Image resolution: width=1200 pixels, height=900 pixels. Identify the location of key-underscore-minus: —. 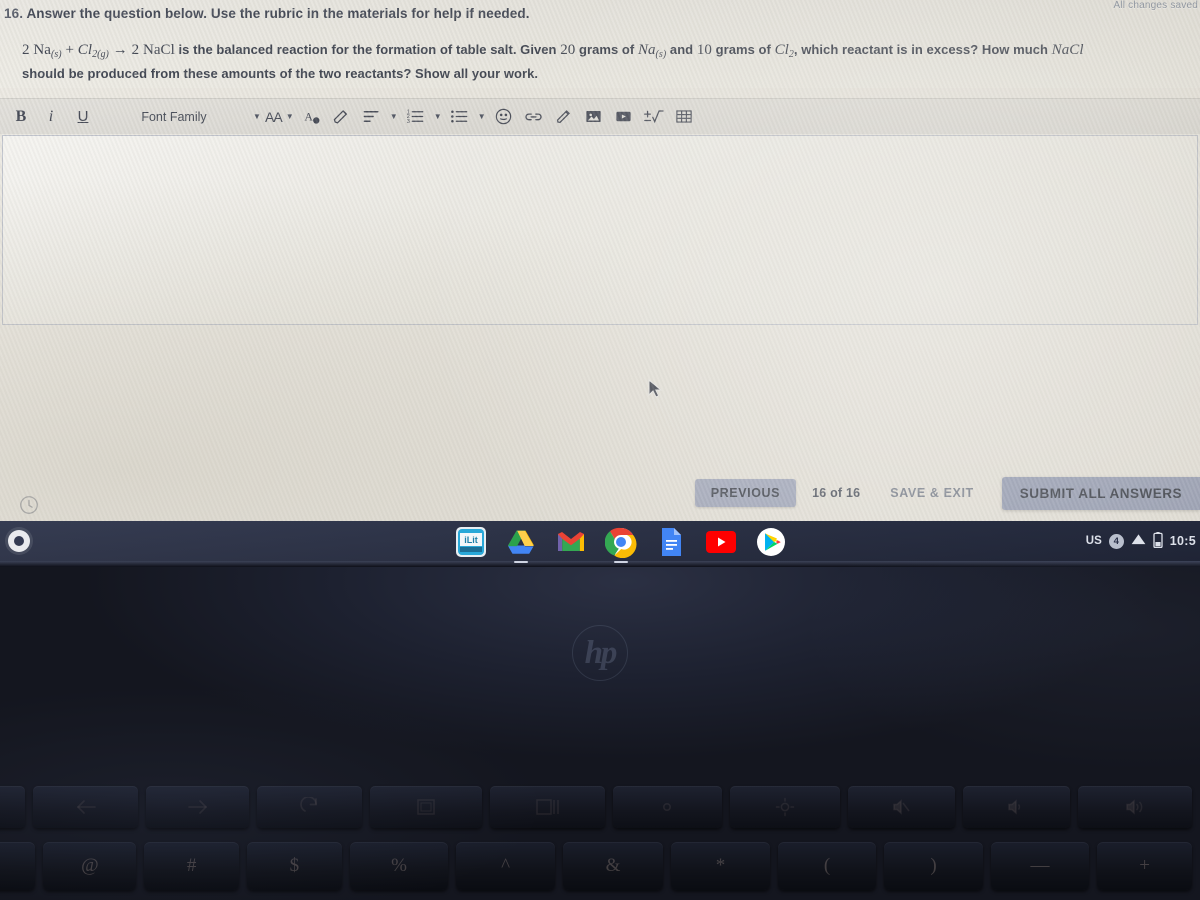
(1040, 866).